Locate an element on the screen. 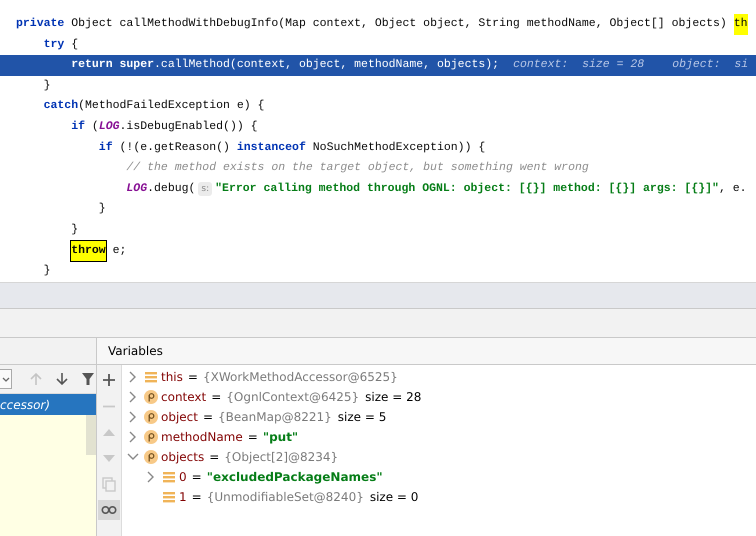 This screenshot has height=536, width=756. scrollbar-thumb is located at coordinates (91, 435).